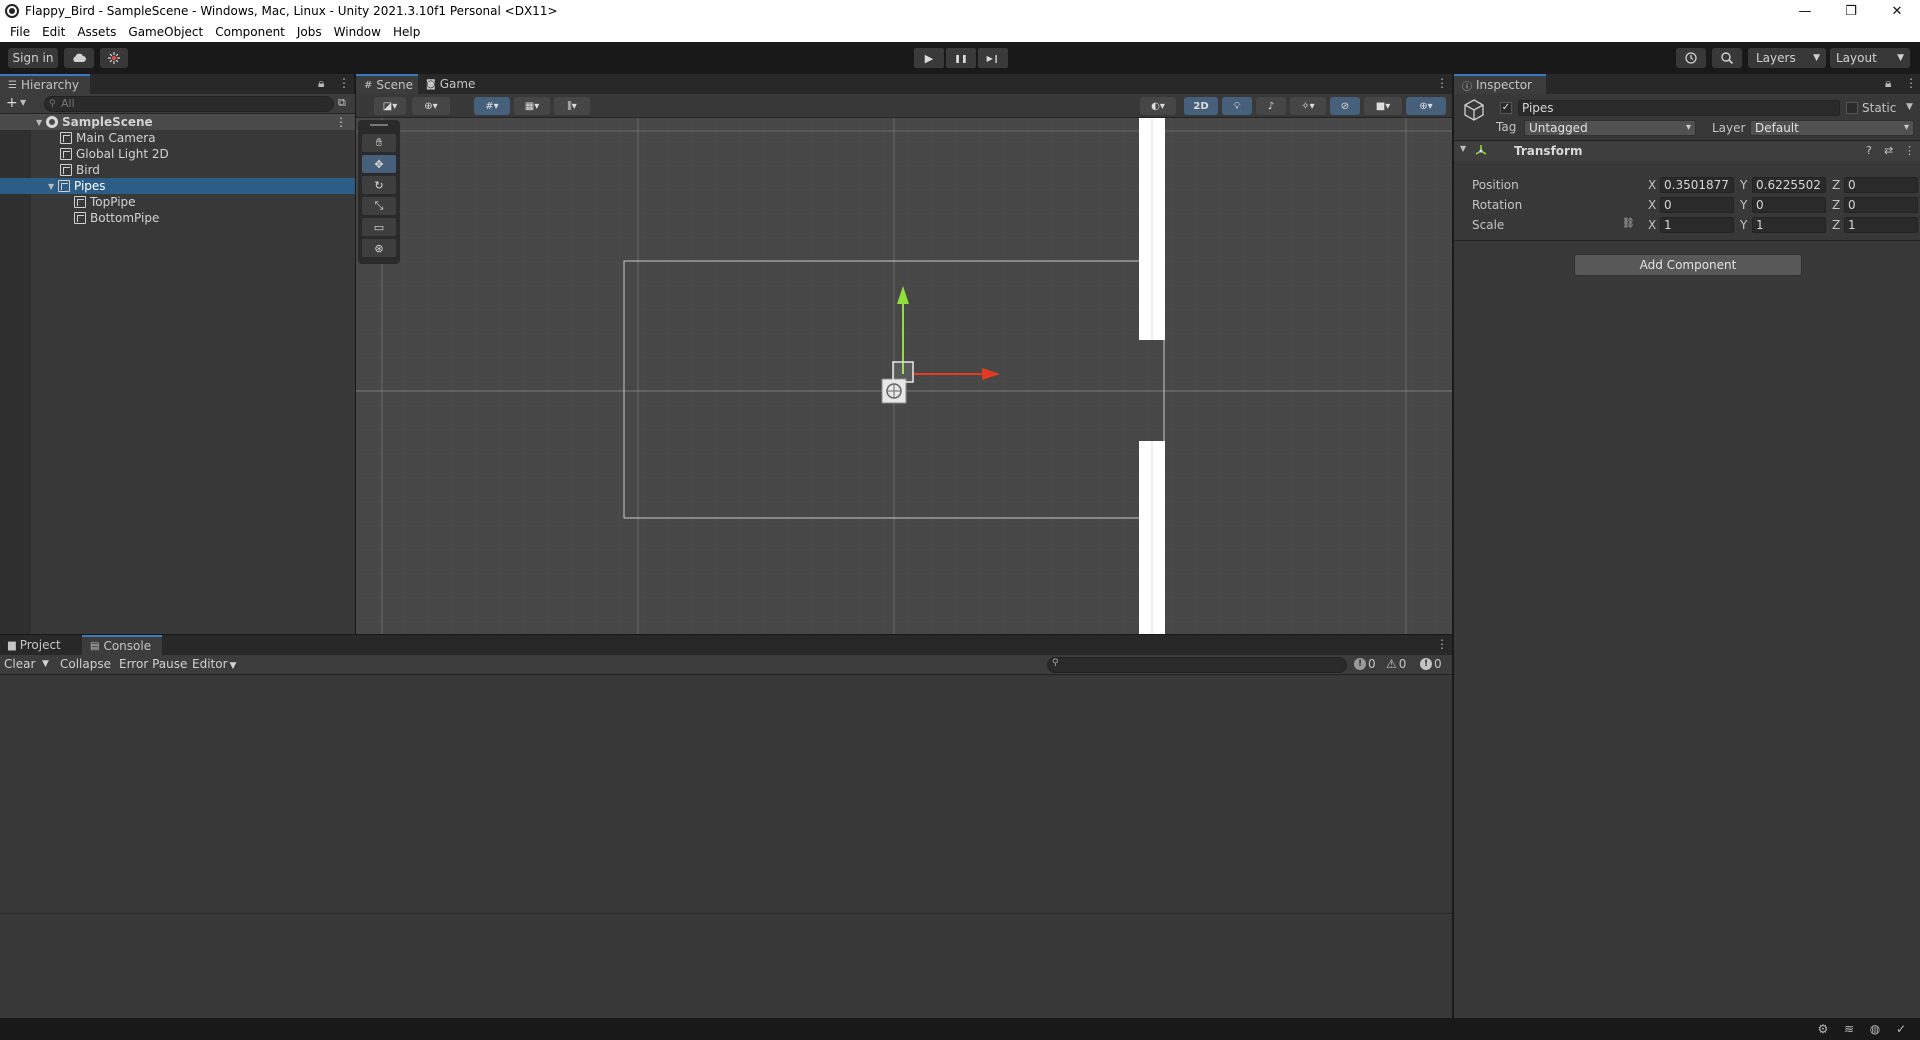  What do you see at coordinates (122, 645) in the screenshot?
I see `tab-console: ▤ Console` at bounding box center [122, 645].